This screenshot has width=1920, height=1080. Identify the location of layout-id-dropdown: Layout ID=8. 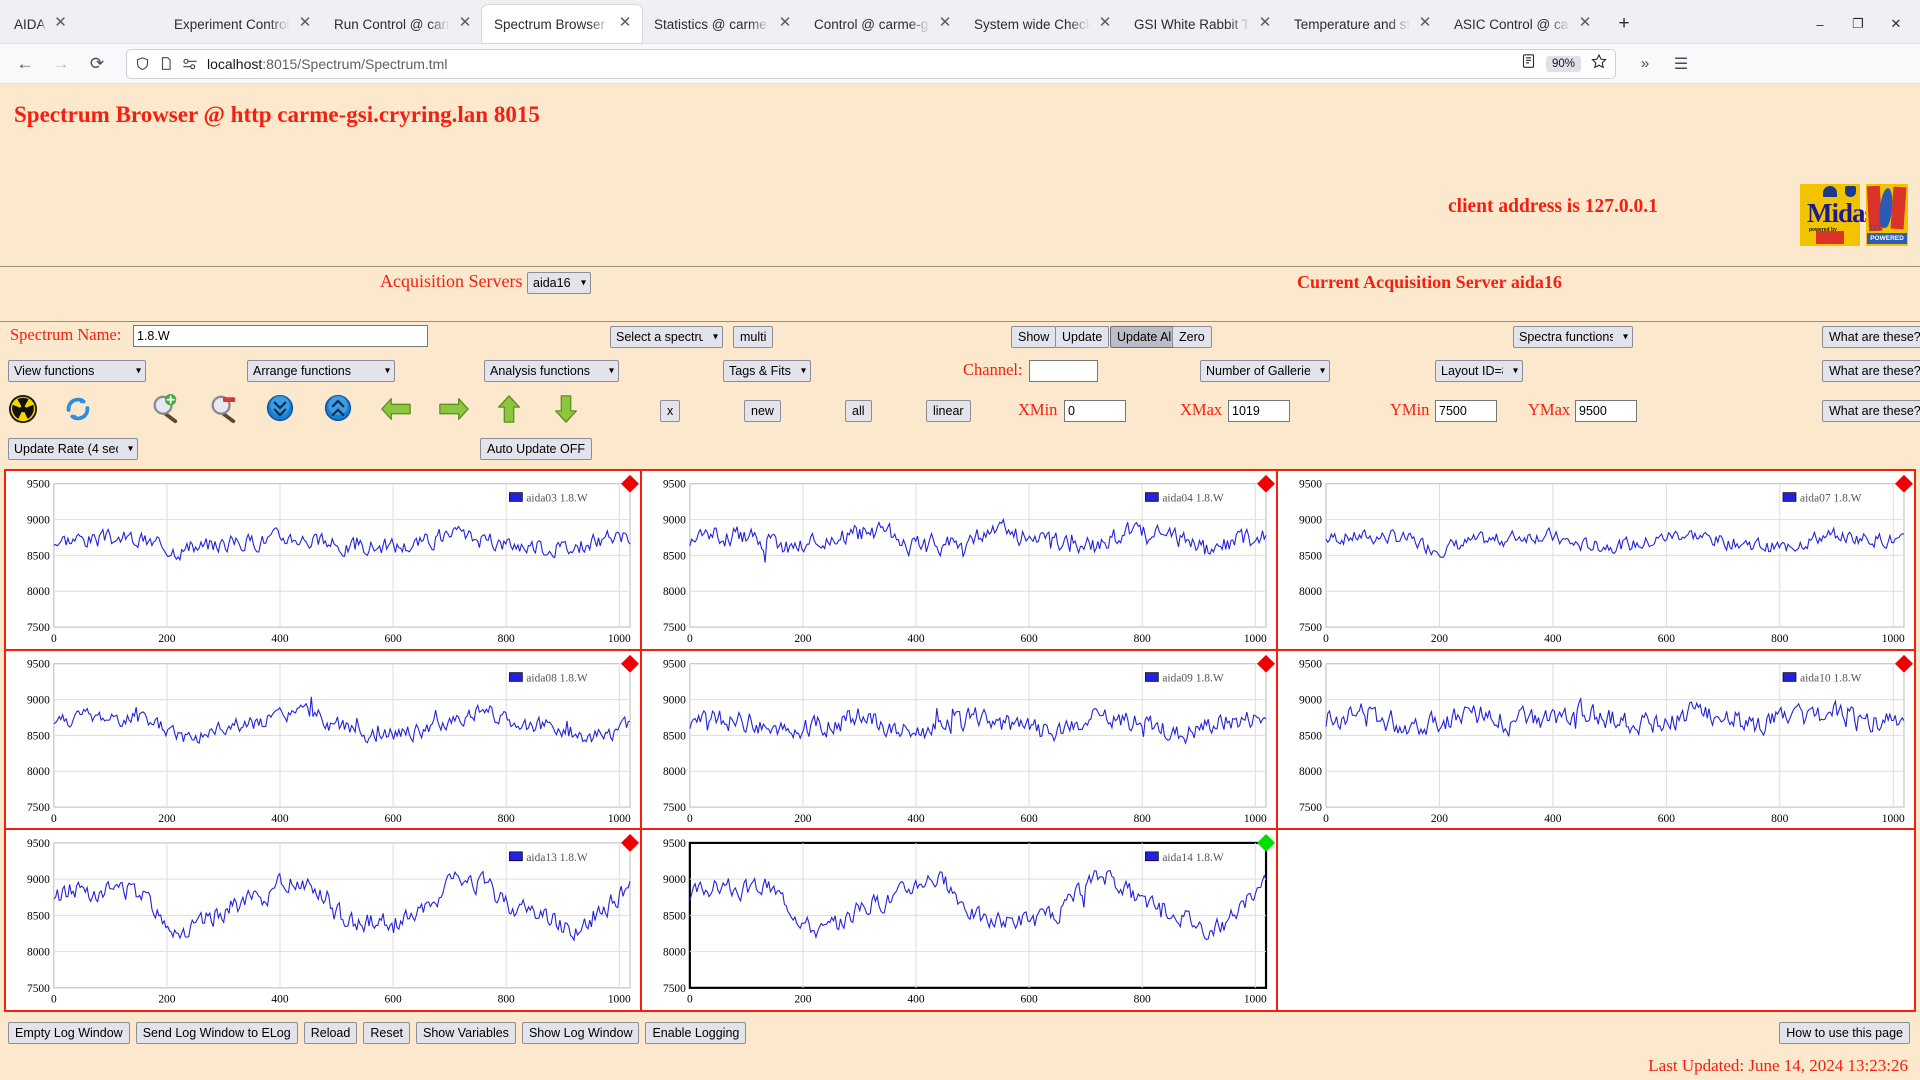
(1479, 371).